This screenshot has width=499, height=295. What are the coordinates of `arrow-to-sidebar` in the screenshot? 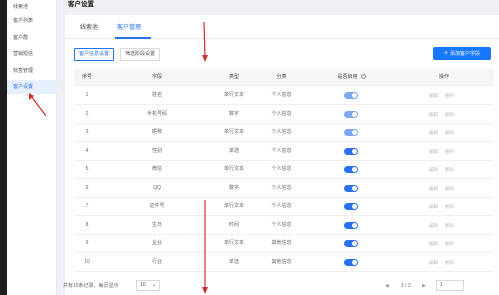 It's located at (38, 105).